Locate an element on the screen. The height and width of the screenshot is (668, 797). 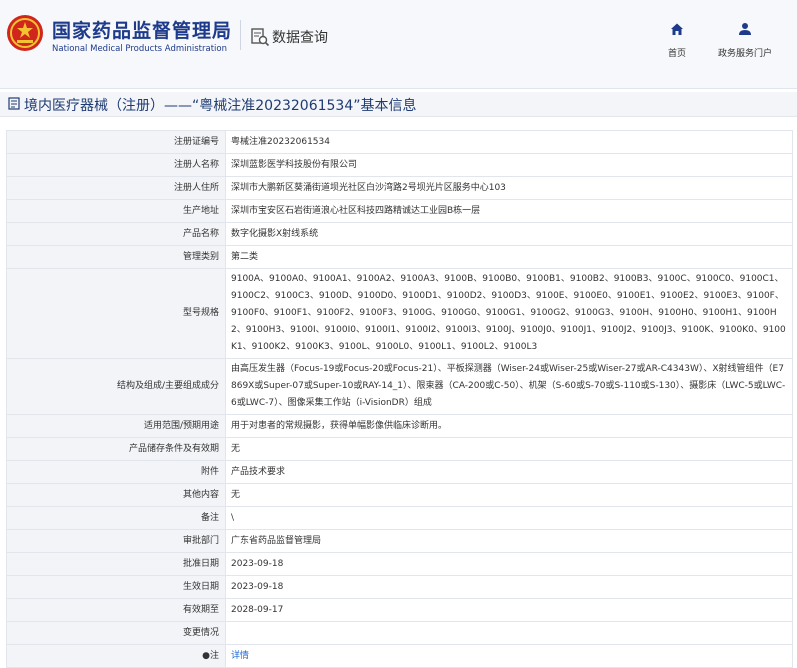
table-row: ●注 详情 is located at coordinates (399, 656).